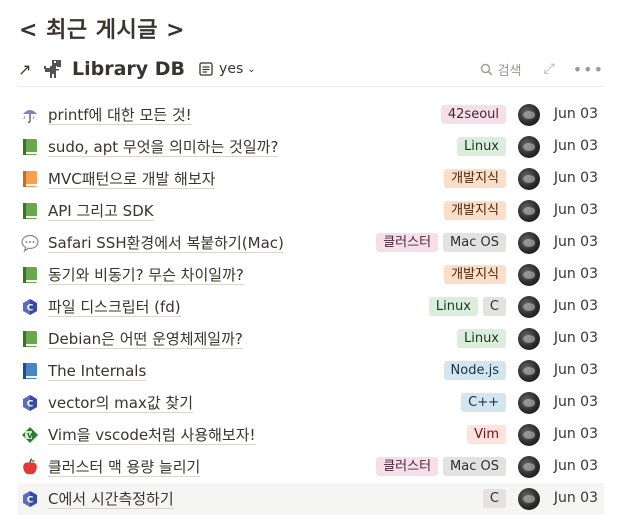 This screenshot has height=515, width=624. I want to click on post-title: printf에 대한 모든 것!, so click(120, 115).